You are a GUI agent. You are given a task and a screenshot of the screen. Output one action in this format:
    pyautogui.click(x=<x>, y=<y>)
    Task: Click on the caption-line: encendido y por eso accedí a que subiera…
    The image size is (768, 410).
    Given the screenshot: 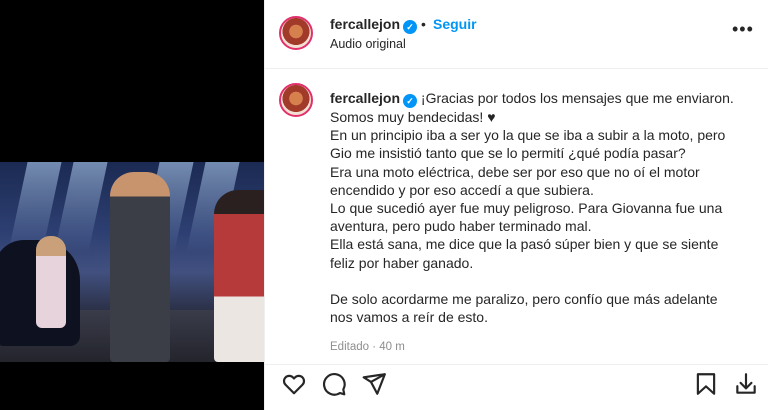 What is the action you would take?
    pyautogui.click(x=462, y=189)
    